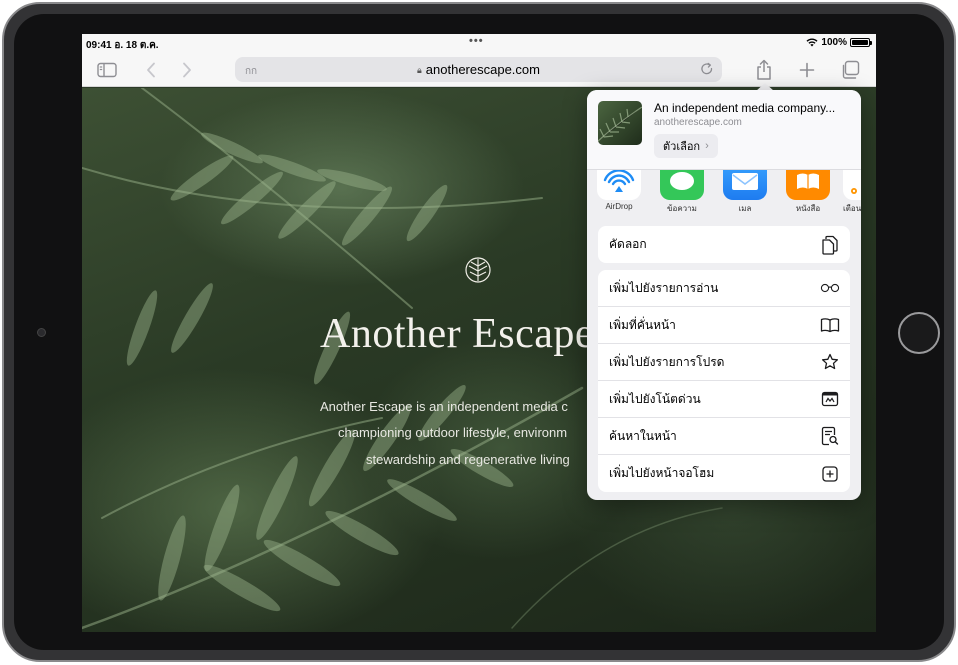  What do you see at coordinates (745, 185) in the screenshot?
I see `mail-icon` at bounding box center [745, 185].